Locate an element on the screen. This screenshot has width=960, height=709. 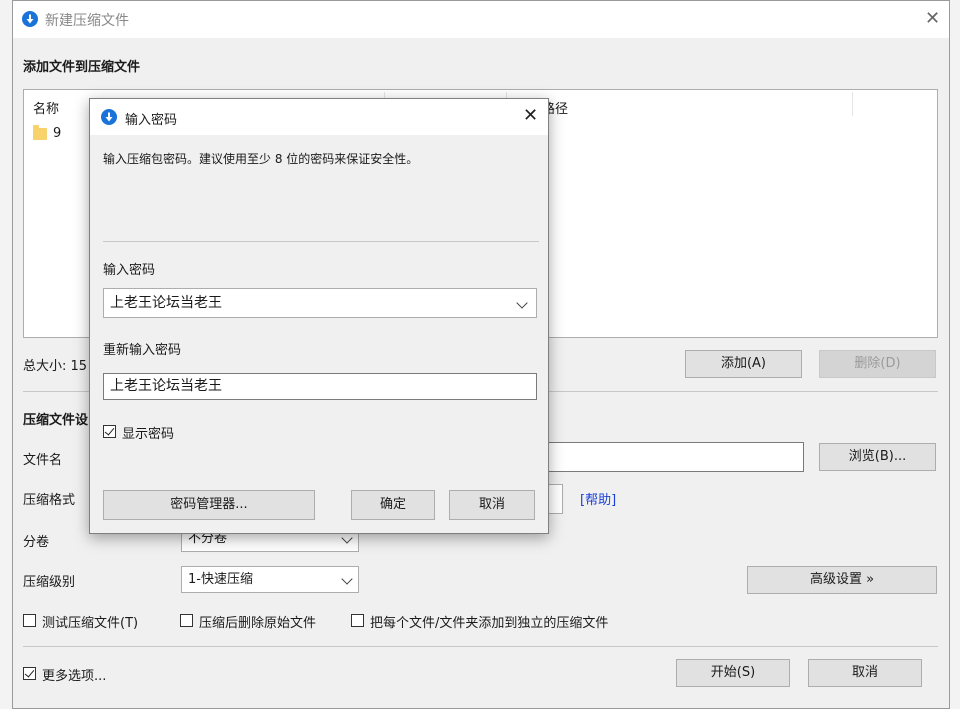
advanced-settings-button: 高级设置 » is located at coordinates (842, 580).